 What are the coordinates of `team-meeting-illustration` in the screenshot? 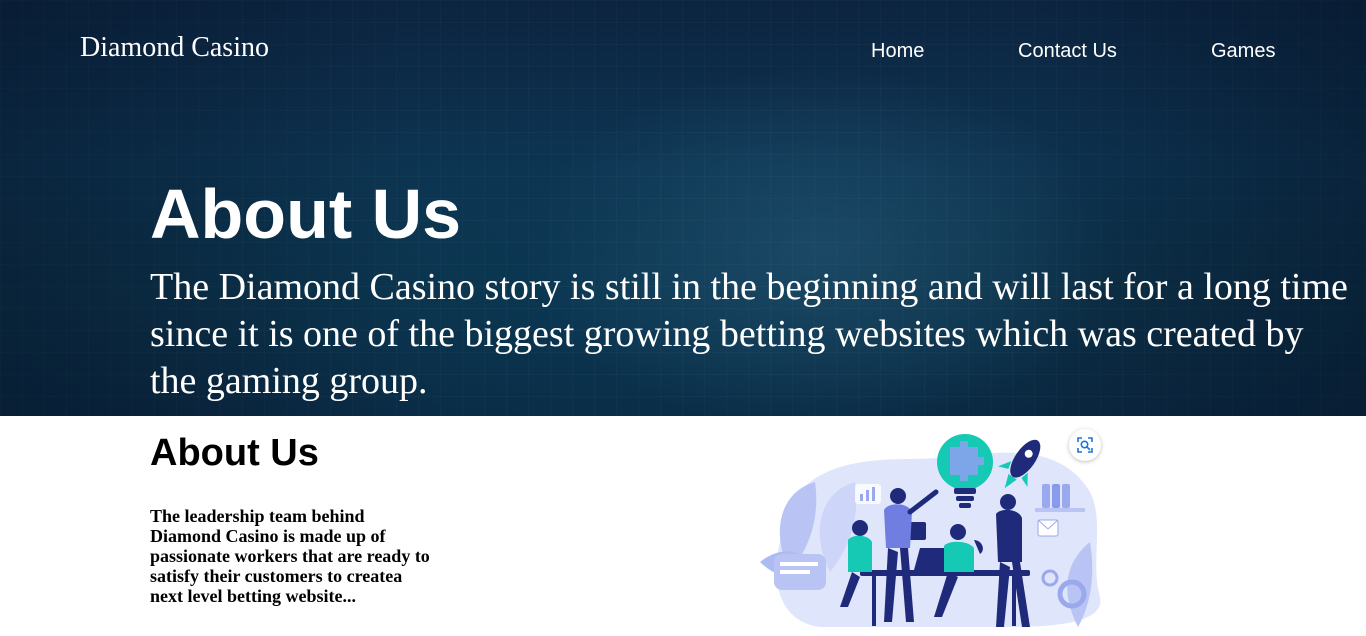 It's located at (930, 530).